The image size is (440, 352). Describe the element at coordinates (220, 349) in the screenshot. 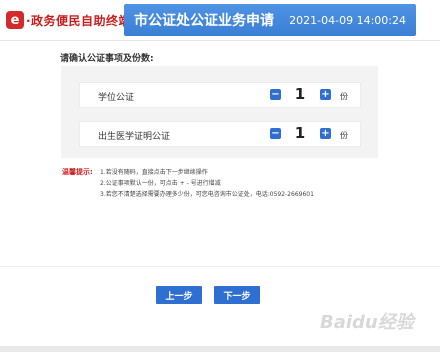

I see `footer-bar` at that location.